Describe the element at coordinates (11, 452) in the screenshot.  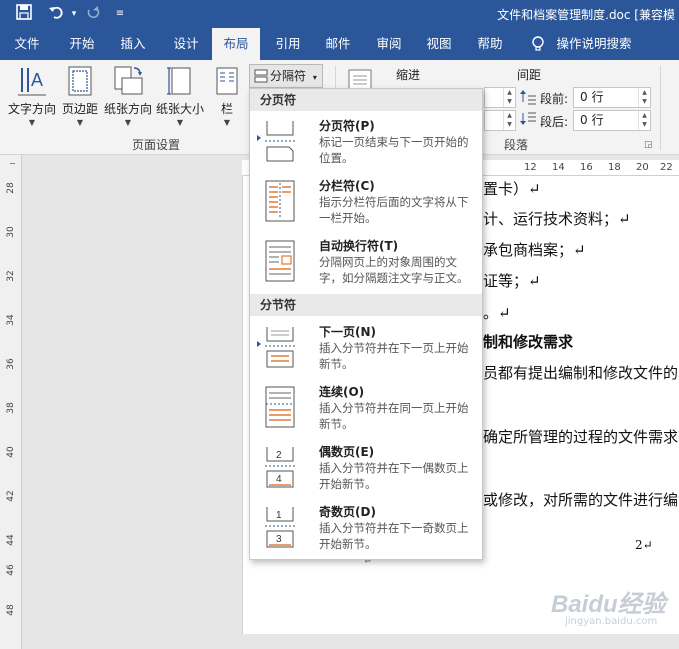
I see `ruler-number: 40` at that location.